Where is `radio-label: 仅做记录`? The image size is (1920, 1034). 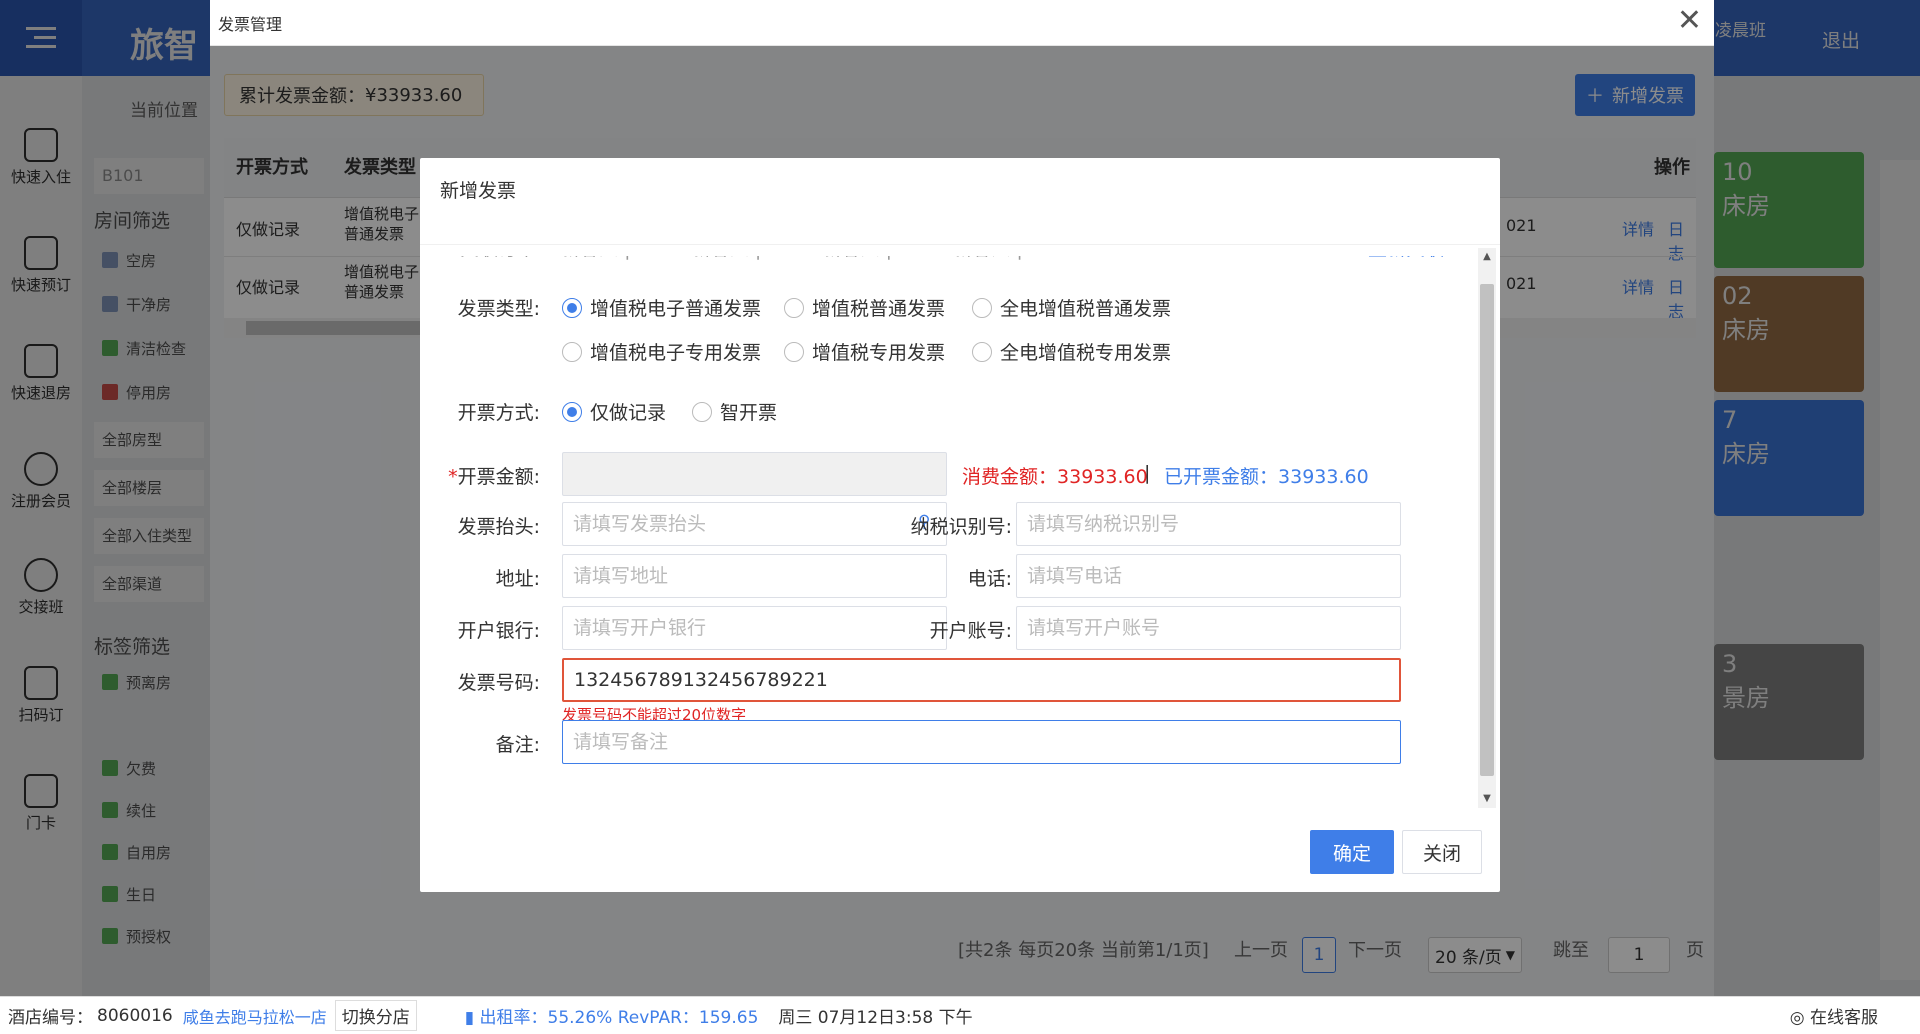
radio-label: 仅做记录 is located at coordinates (628, 413).